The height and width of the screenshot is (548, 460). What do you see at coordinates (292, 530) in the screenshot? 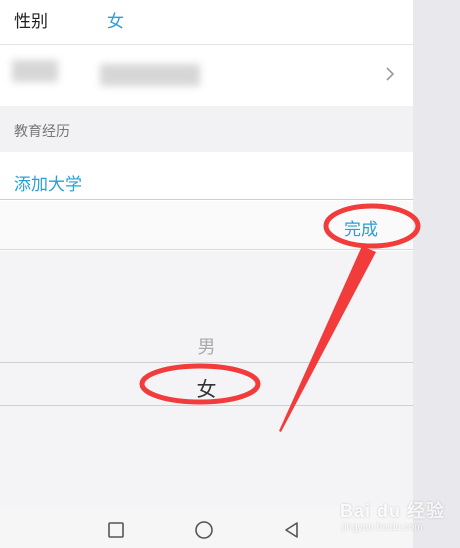
I see `triangle-back-icon` at bounding box center [292, 530].